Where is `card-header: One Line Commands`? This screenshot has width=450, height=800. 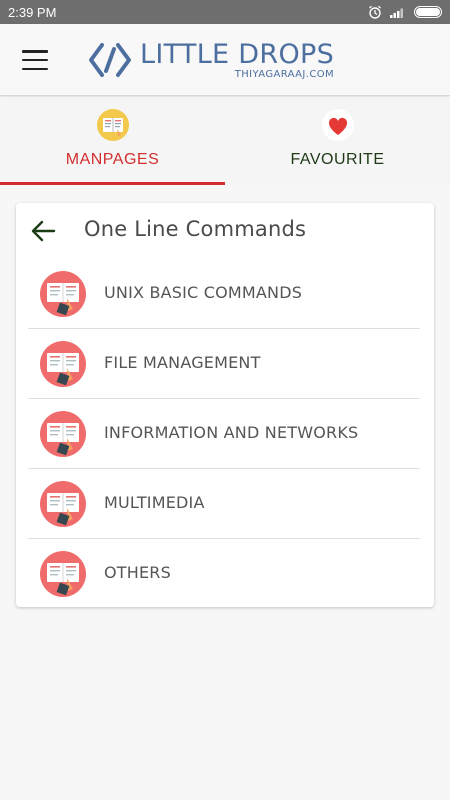 card-header: One Line Commands is located at coordinates (225, 231).